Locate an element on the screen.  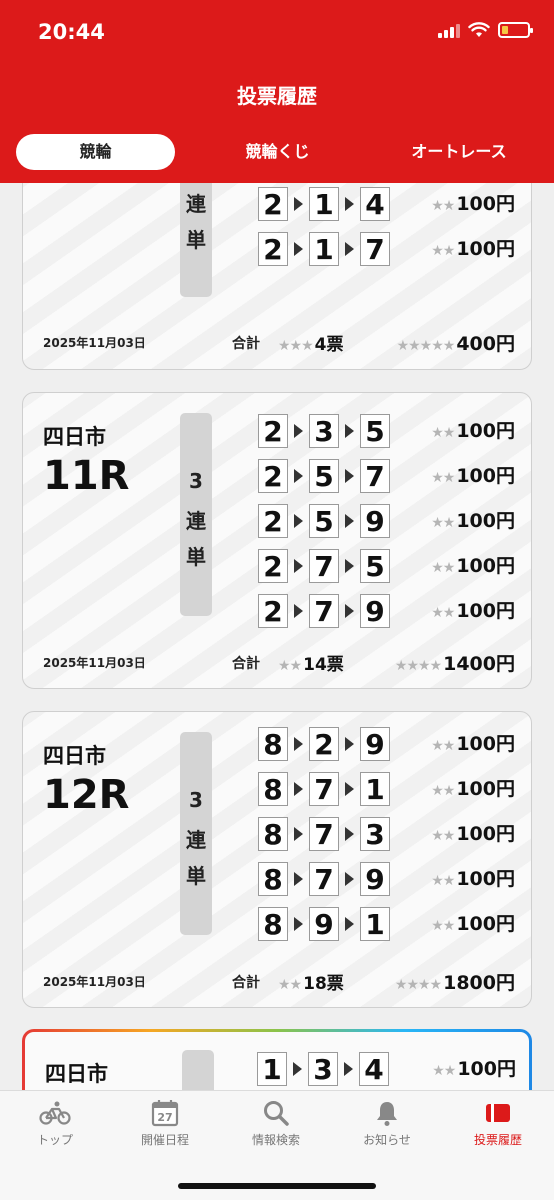
page-title: 投票履歴 is located at coordinates (277, 96).